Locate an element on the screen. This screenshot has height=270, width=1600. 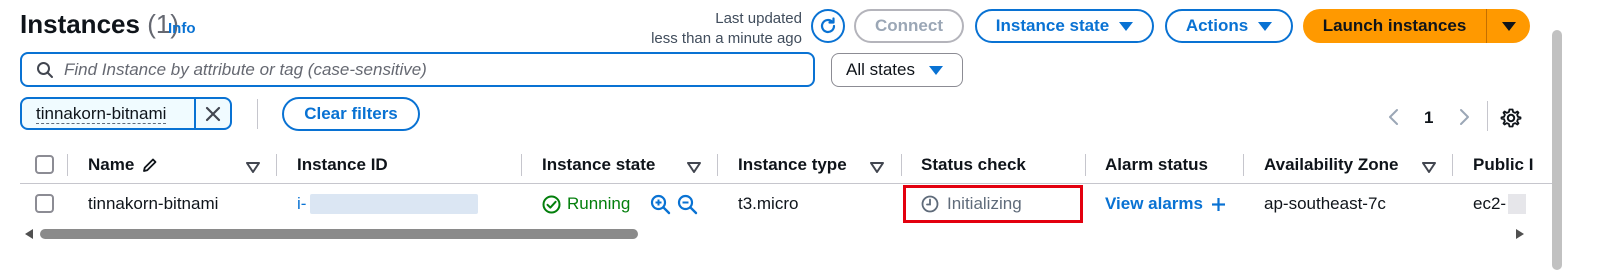
last-updated-value: less than a minute ago is located at coordinates (726, 38).